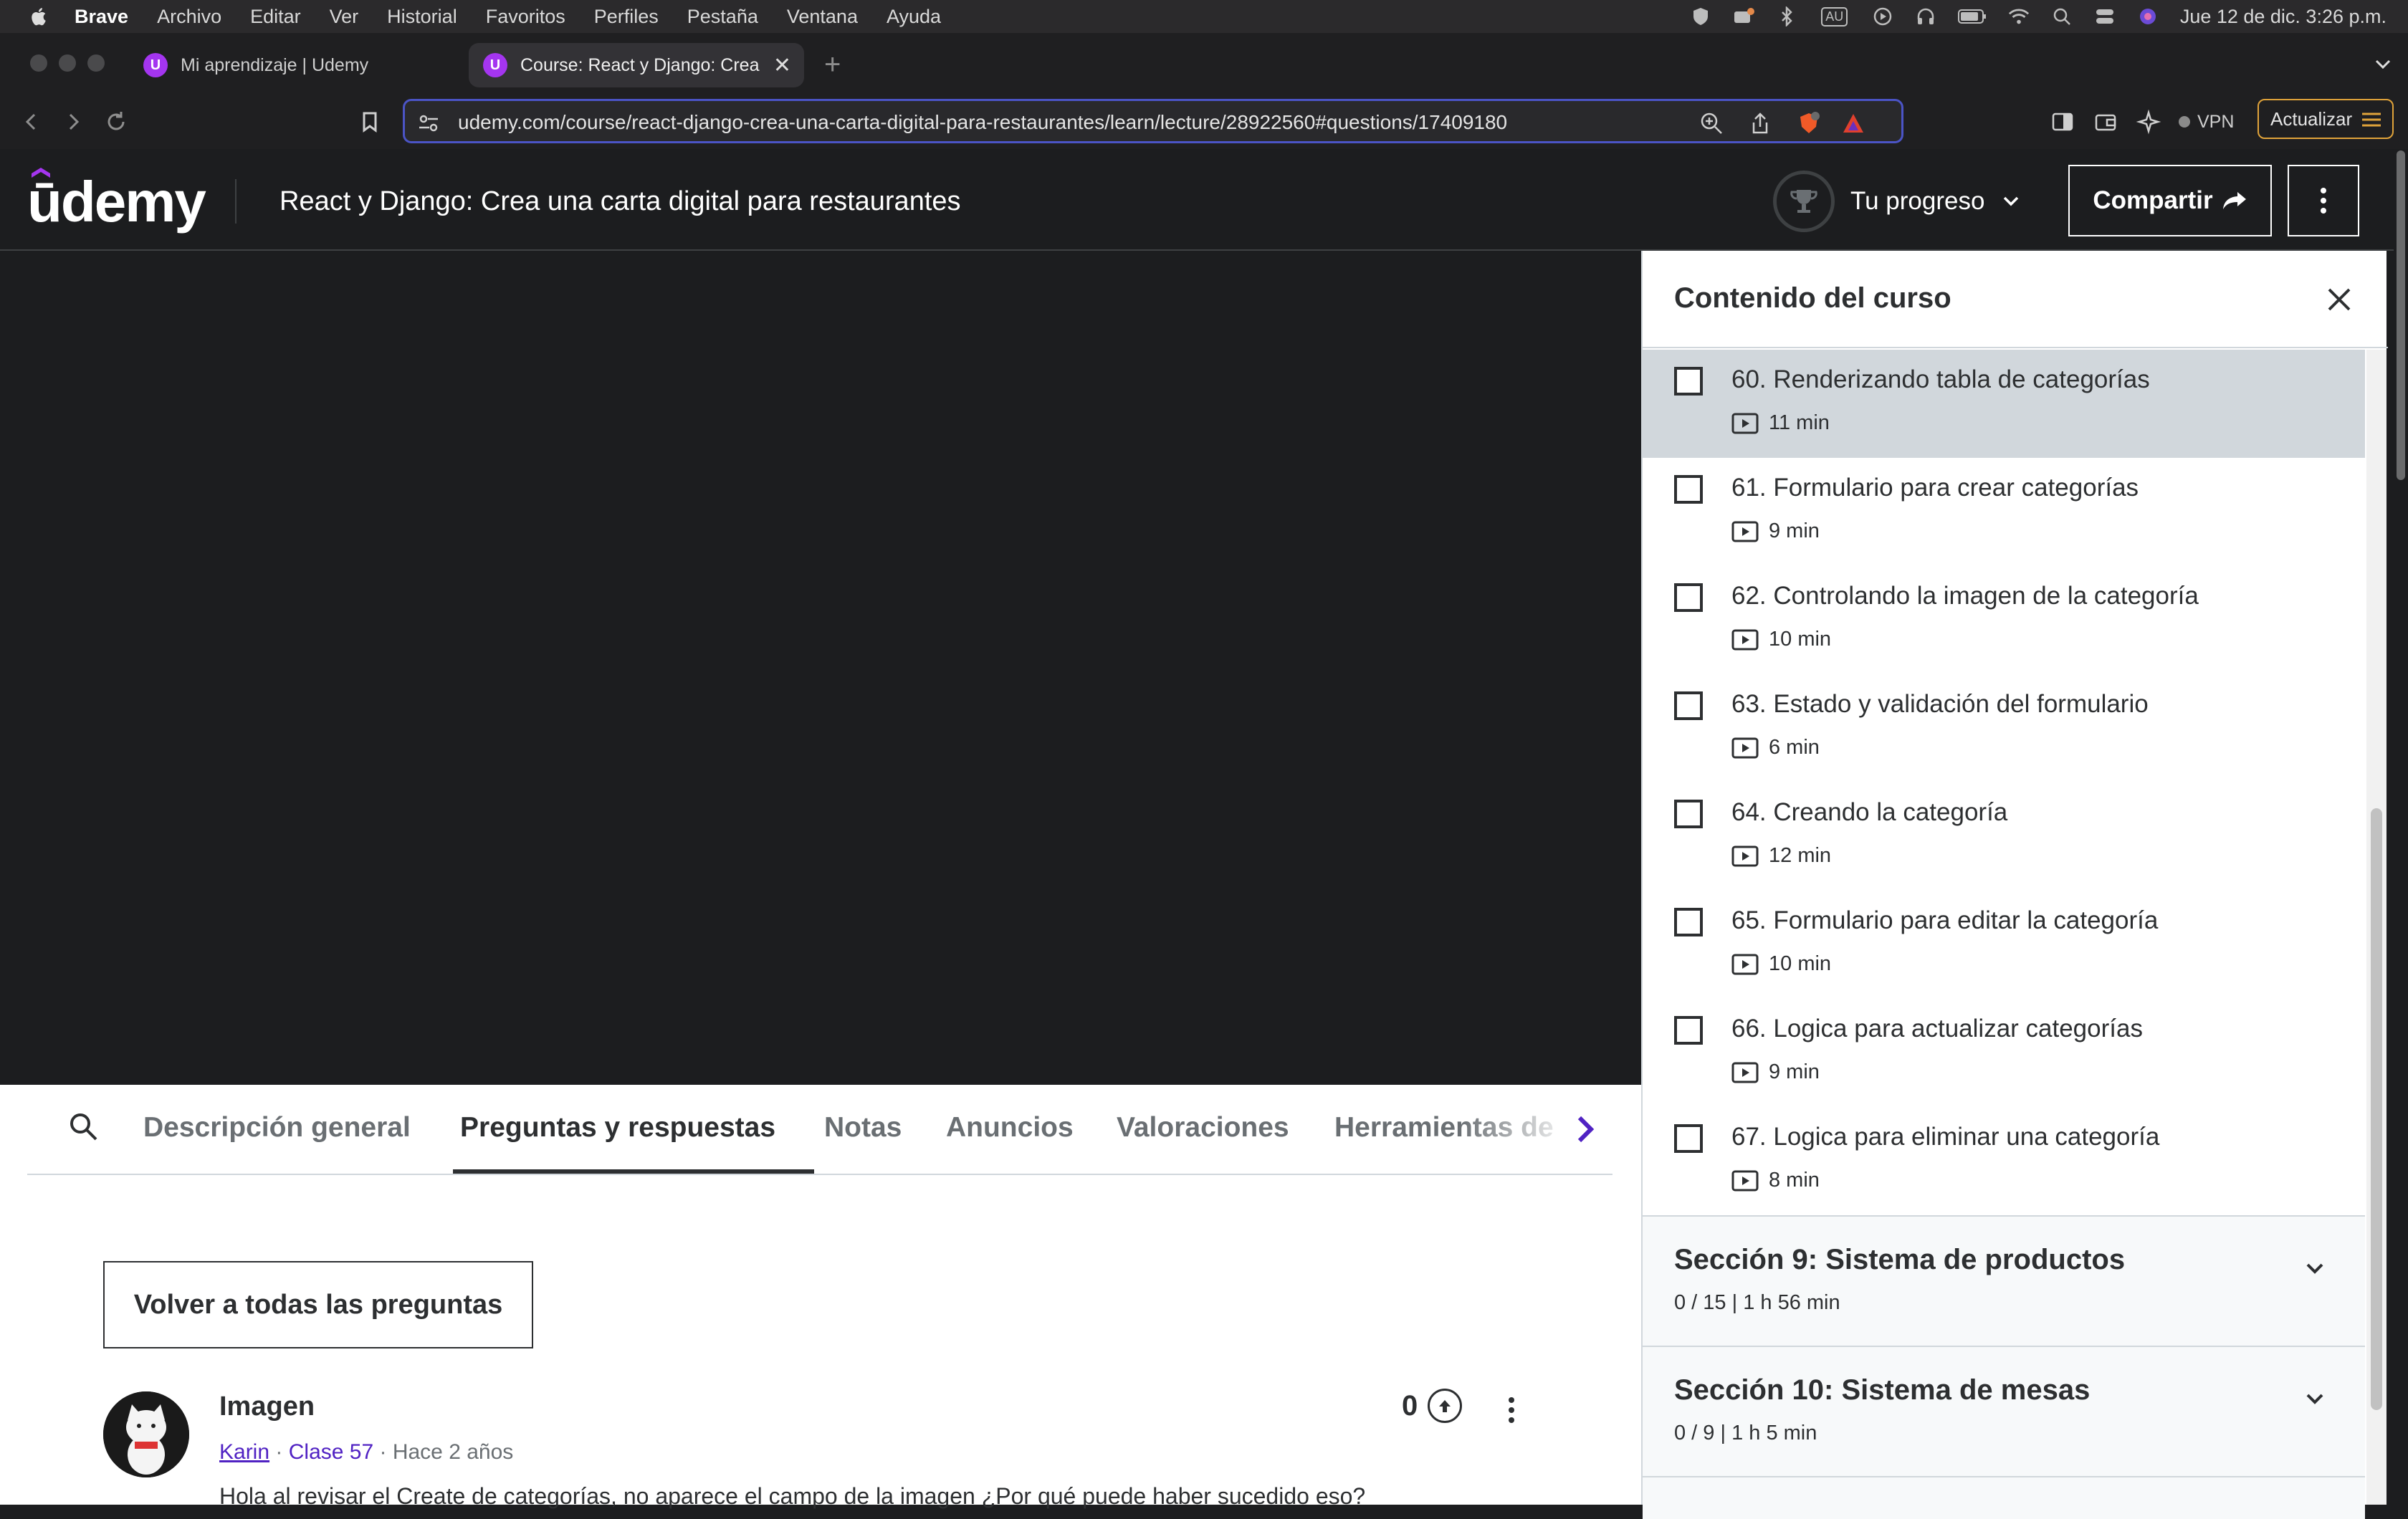  What do you see at coordinates (2323, 200) in the screenshot?
I see `more-options-button` at bounding box center [2323, 200].